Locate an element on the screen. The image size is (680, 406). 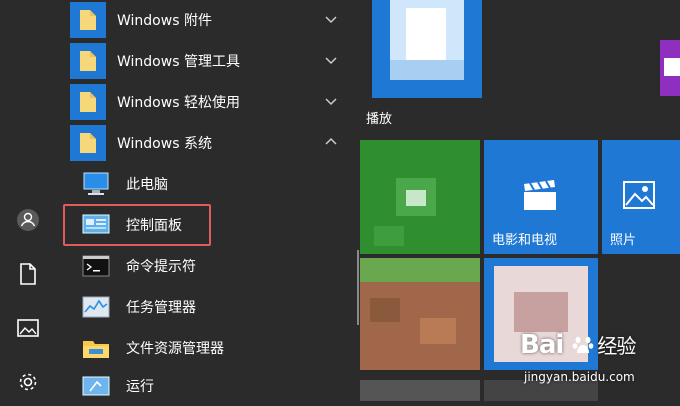
folder-label: Windows 附件 is located at coordinates (164, 21).